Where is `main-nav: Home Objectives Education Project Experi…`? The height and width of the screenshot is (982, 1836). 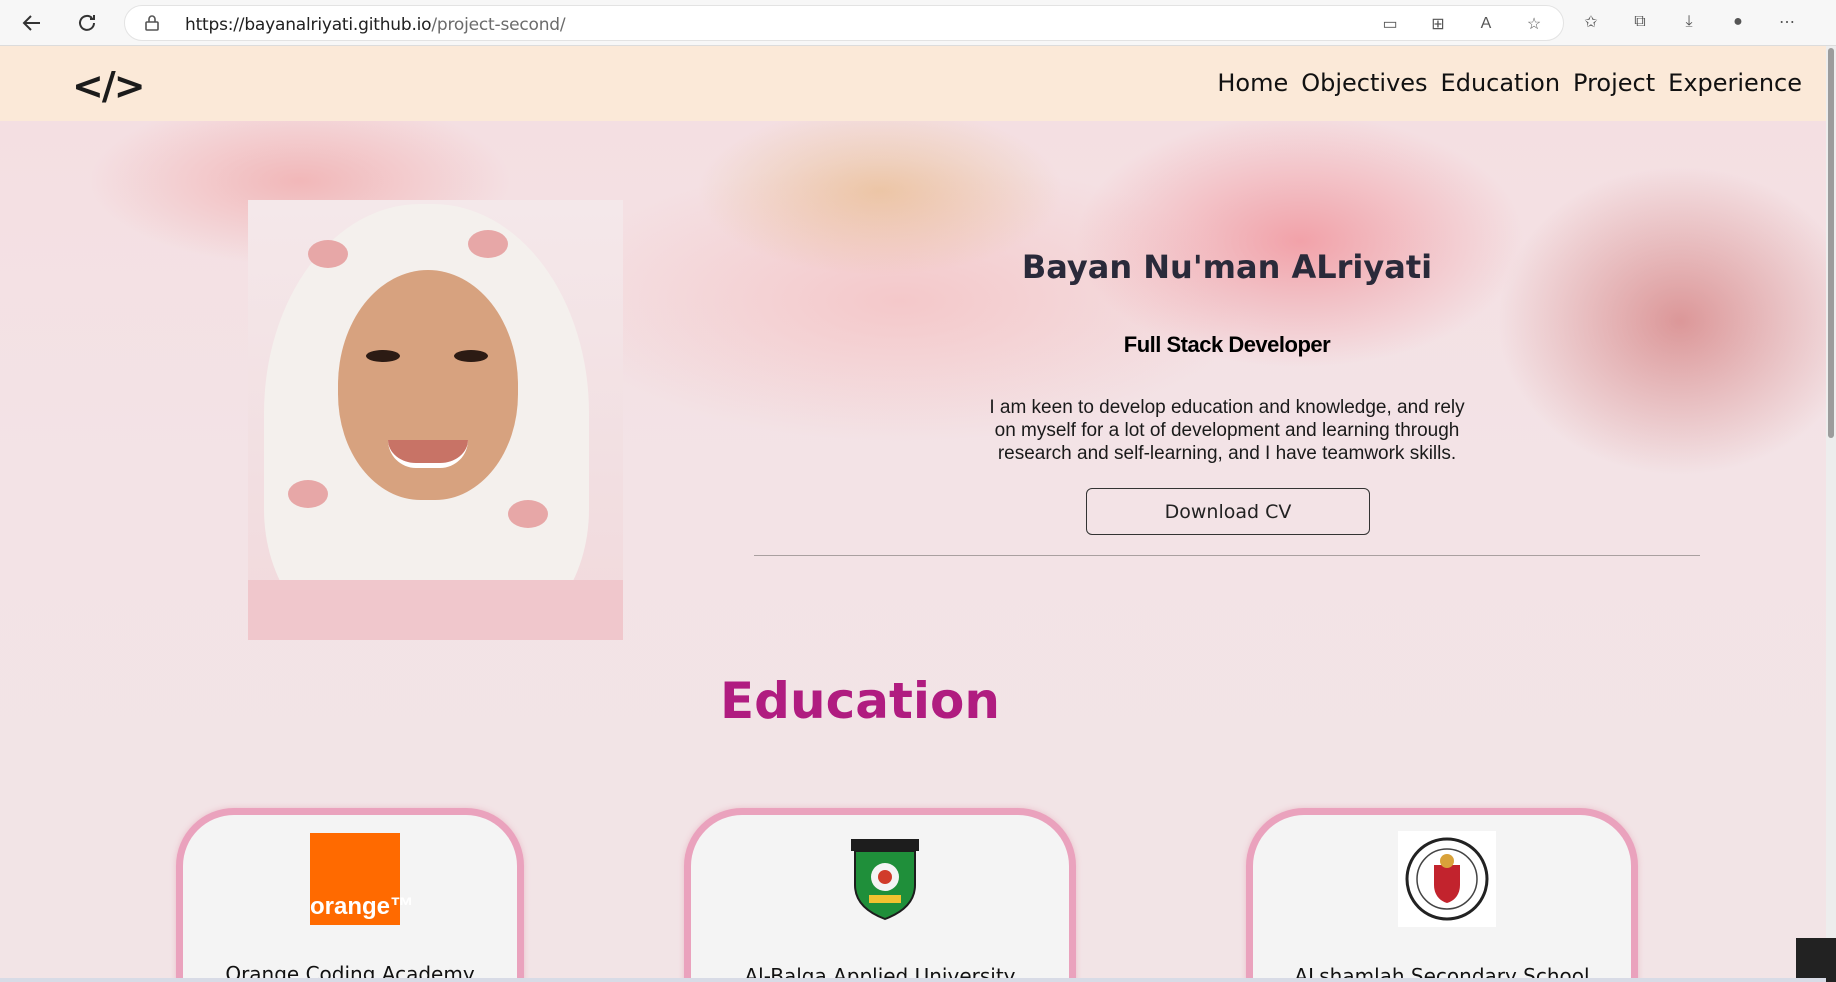
main-nav: Home Objectives Education Project Experi… is located at coordinates (1509, 83).